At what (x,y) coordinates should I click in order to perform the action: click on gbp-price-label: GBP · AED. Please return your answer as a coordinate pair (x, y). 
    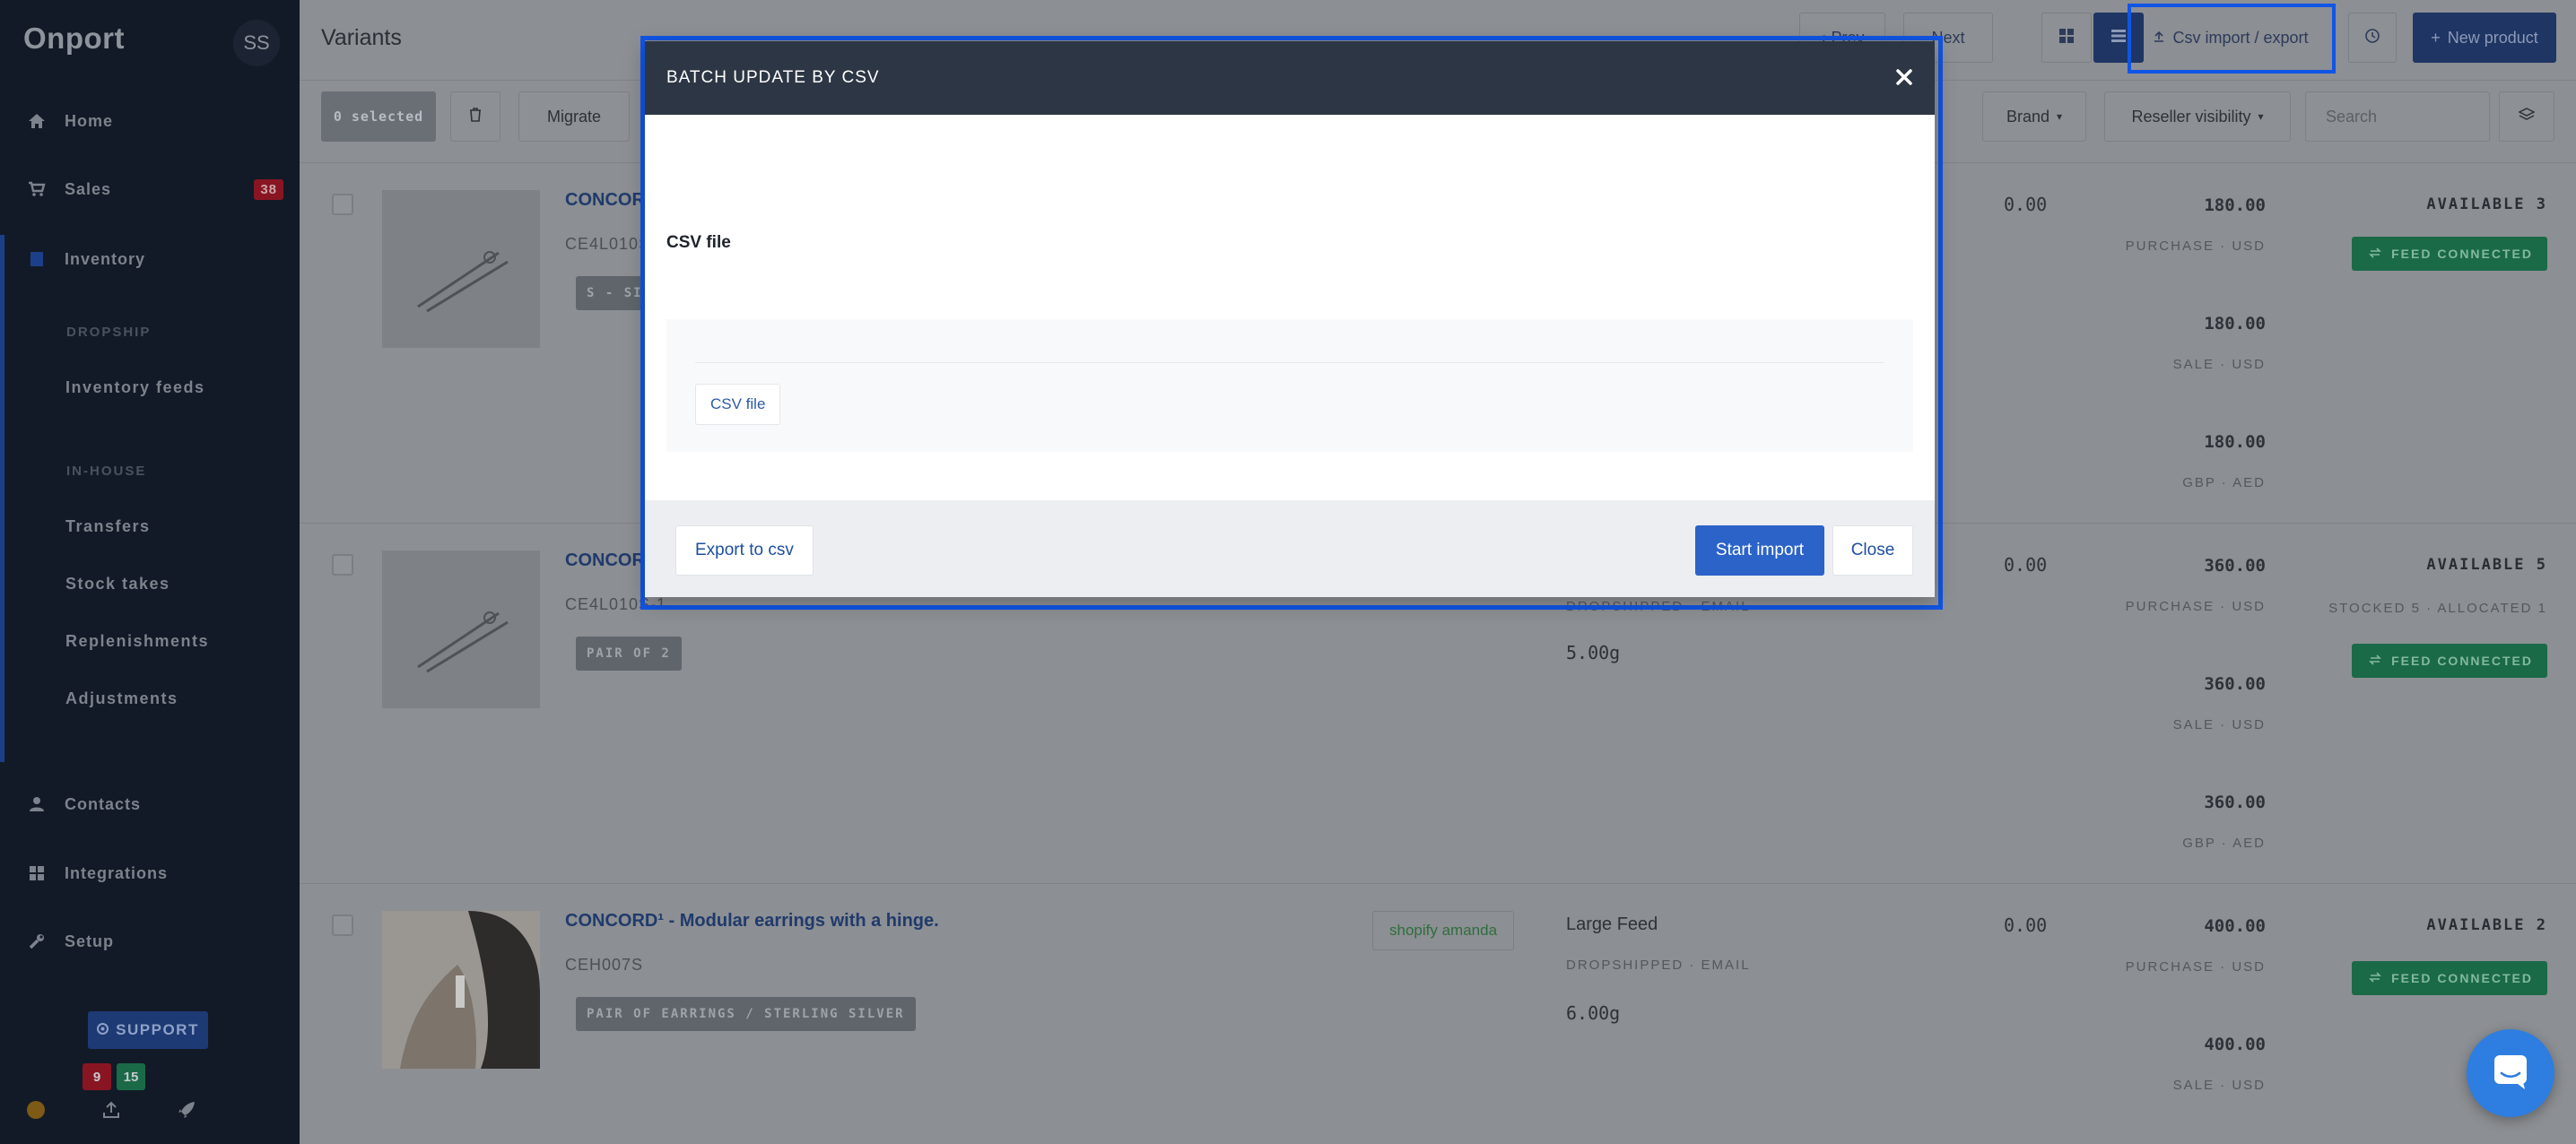
    Looking at the image, I should click on (2224, 843).